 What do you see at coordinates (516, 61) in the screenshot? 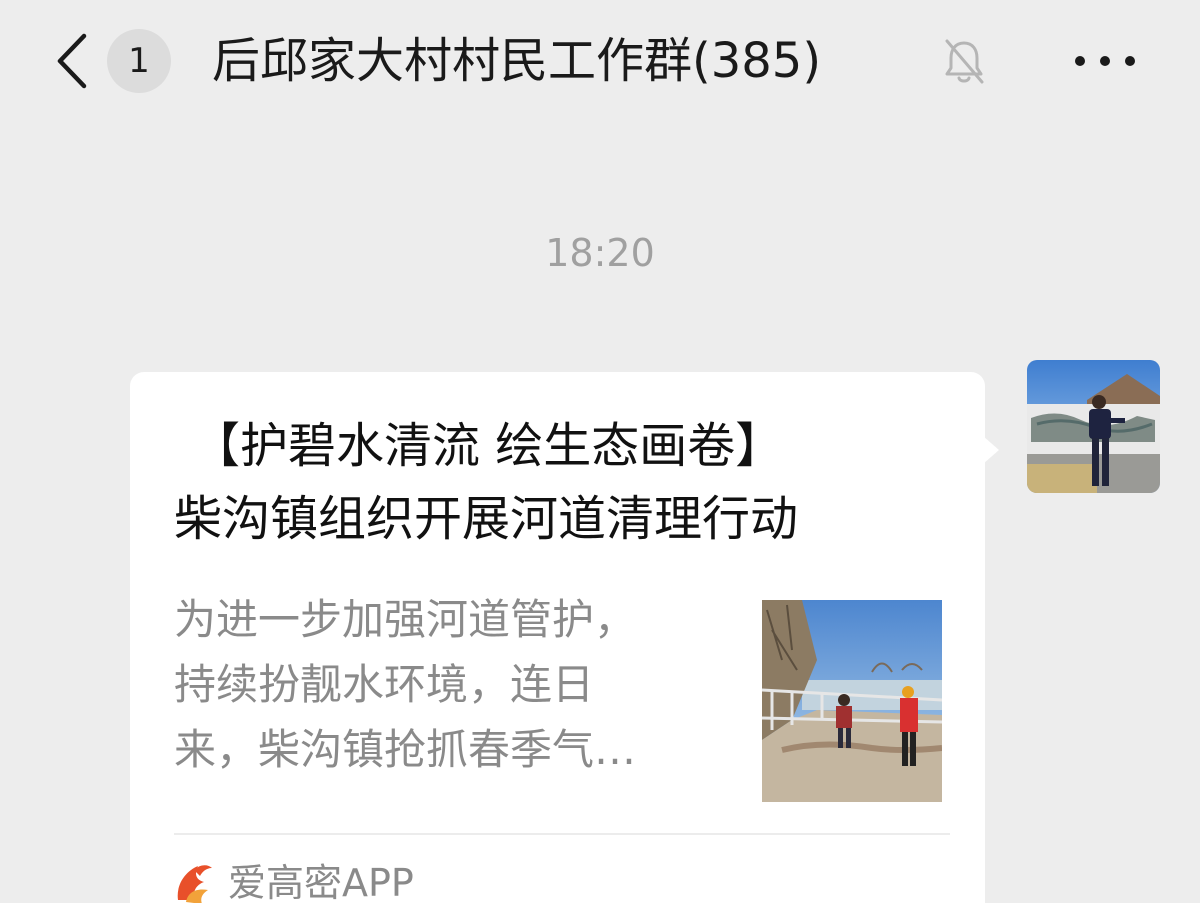
I see `chat-title: 后邱家大村村民工作群(385)` at bounding box center [516, 61].